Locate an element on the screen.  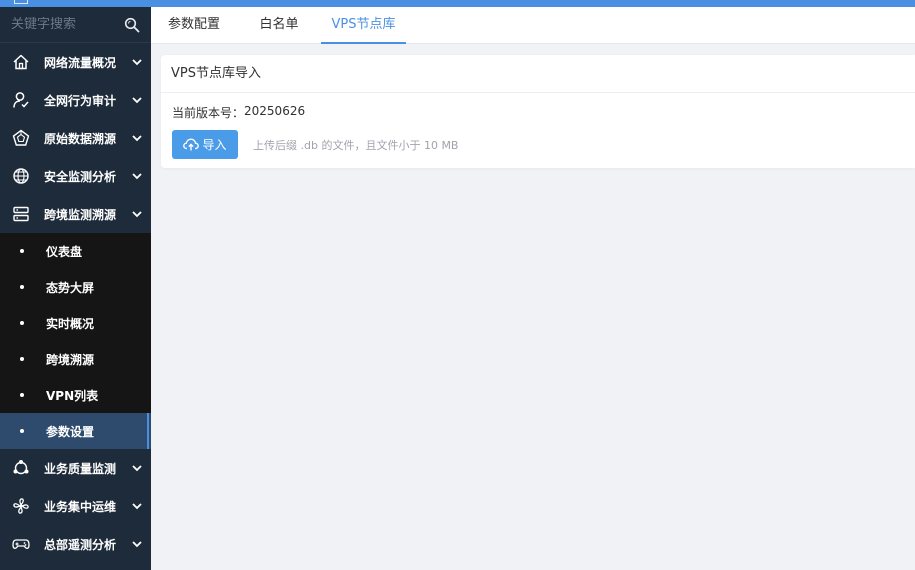
submenu-item-vpn-list: VPN列表 is located at coordinates (75, 395).